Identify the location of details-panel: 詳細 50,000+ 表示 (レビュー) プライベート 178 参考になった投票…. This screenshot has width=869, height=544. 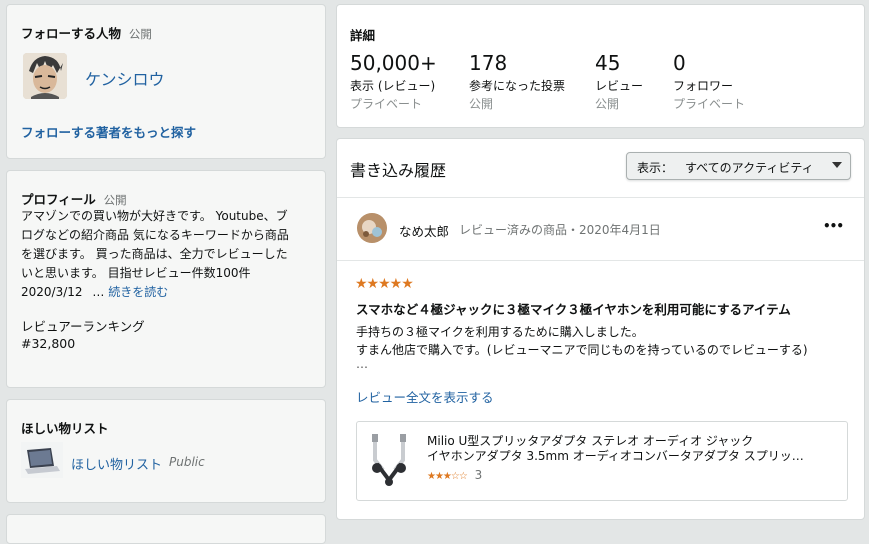
(600, 66).